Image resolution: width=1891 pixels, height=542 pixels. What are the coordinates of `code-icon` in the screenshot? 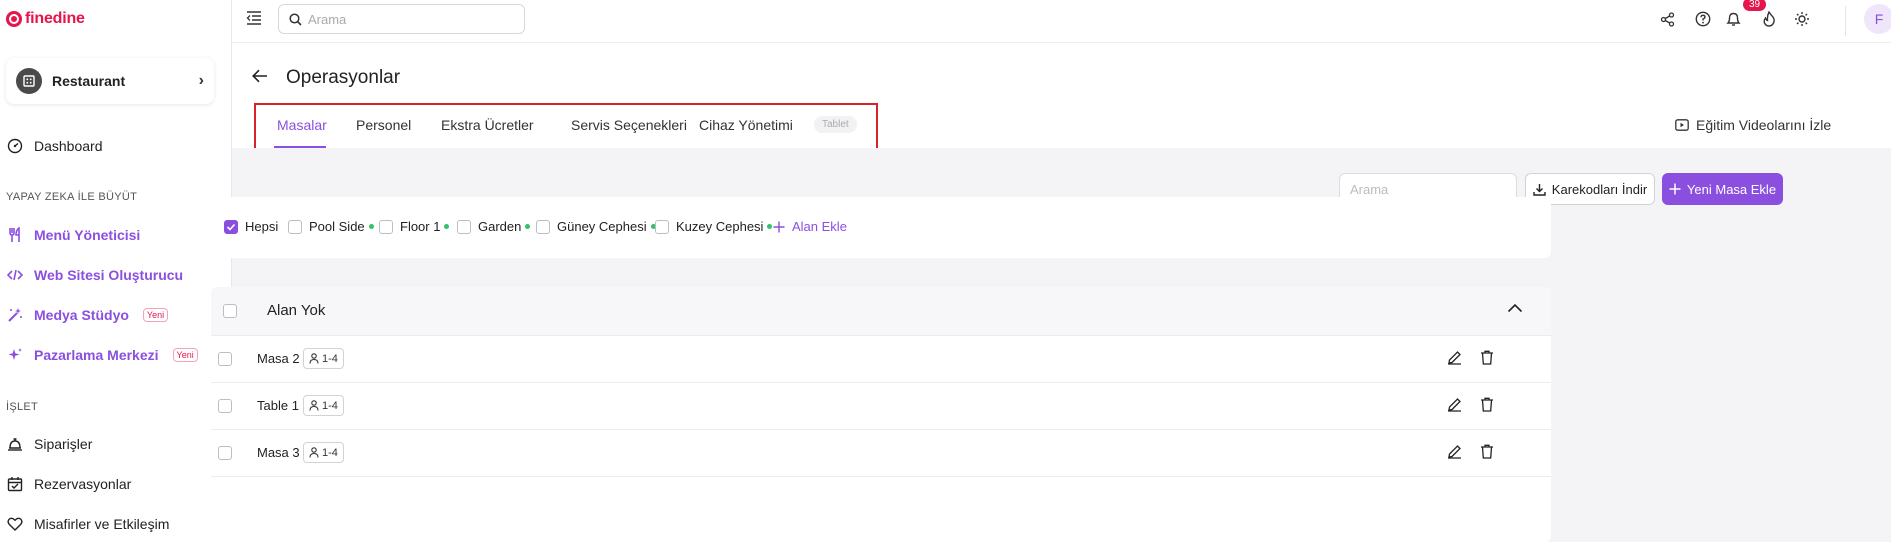 It's located at (15, 275).